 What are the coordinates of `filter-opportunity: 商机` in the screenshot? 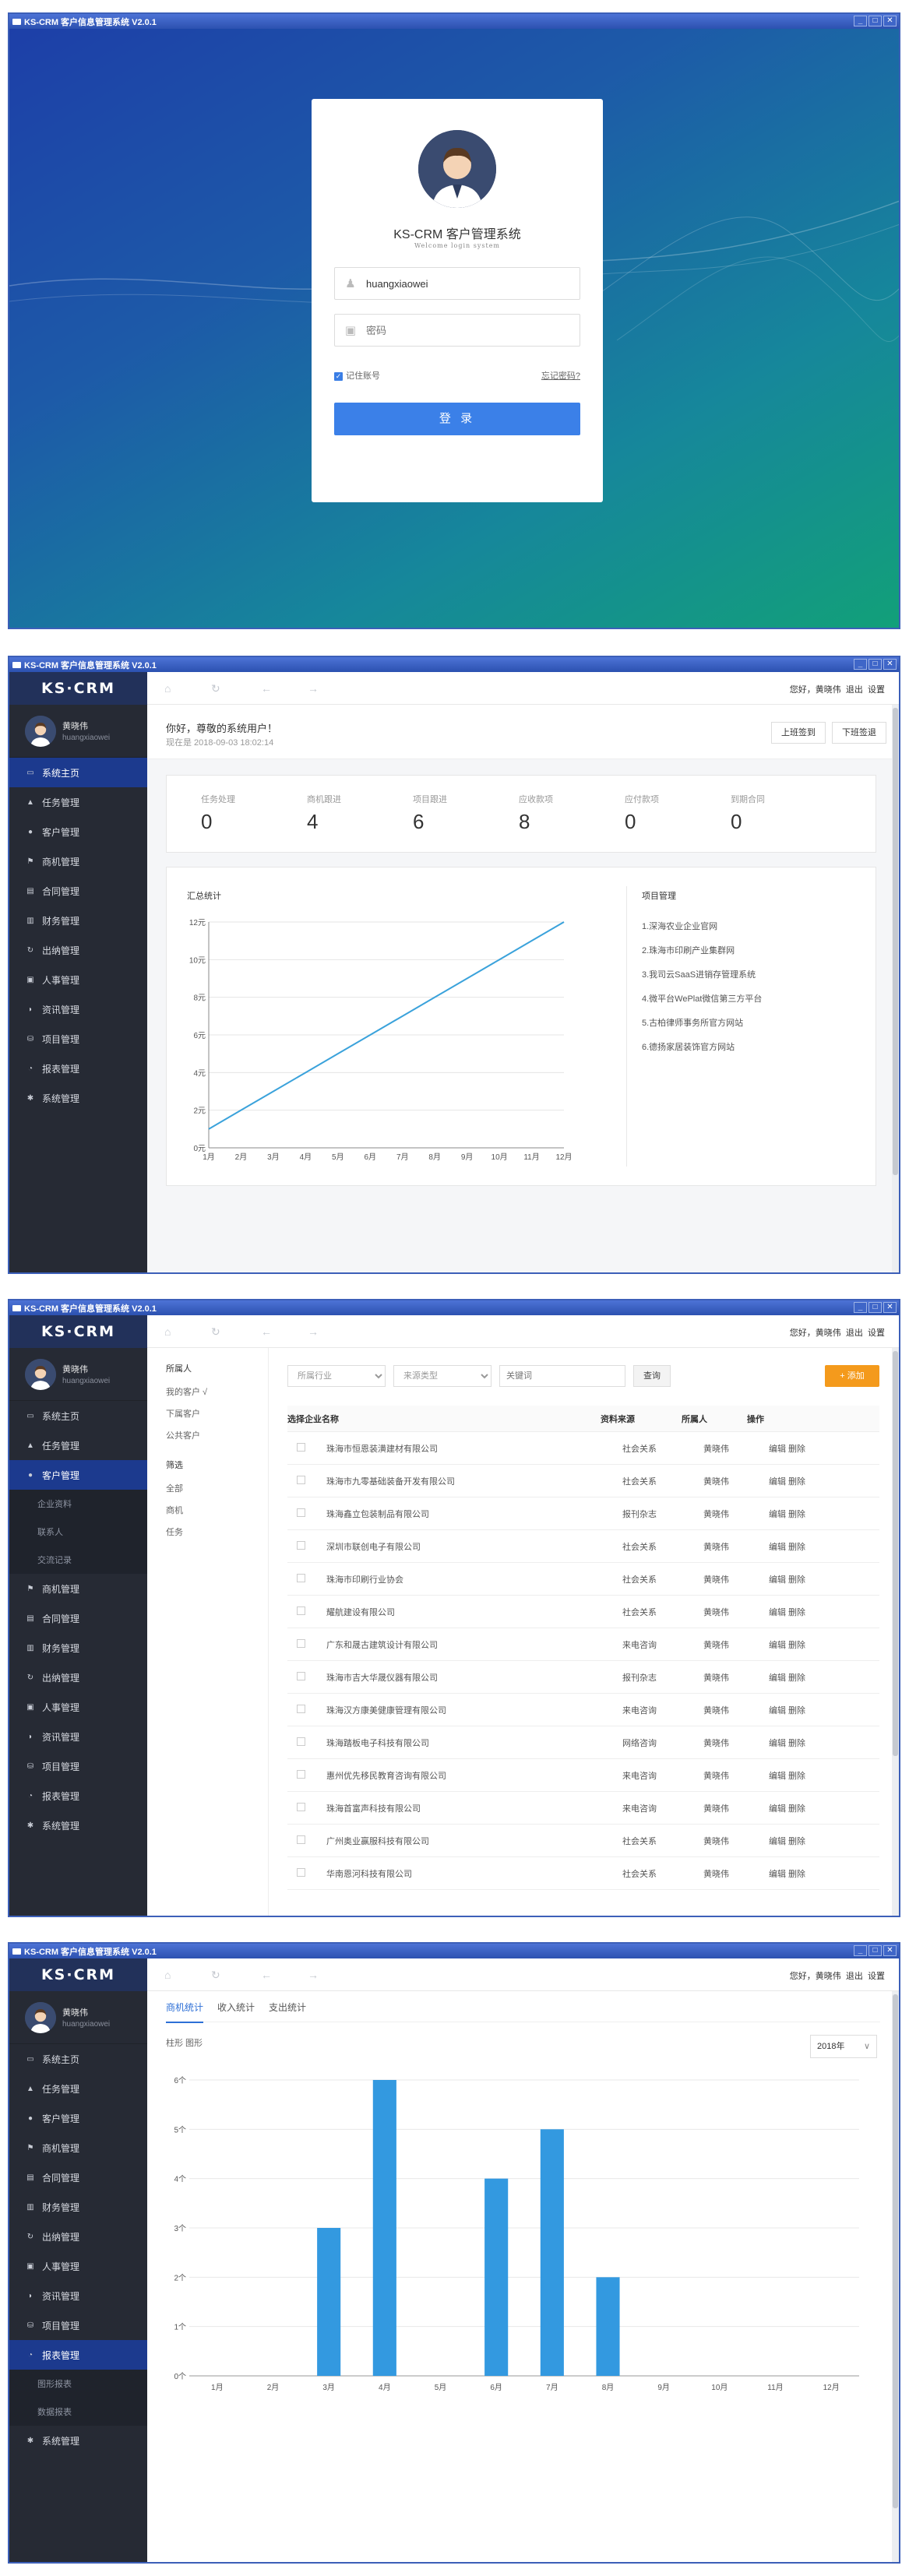 It's located at (217, 1510).